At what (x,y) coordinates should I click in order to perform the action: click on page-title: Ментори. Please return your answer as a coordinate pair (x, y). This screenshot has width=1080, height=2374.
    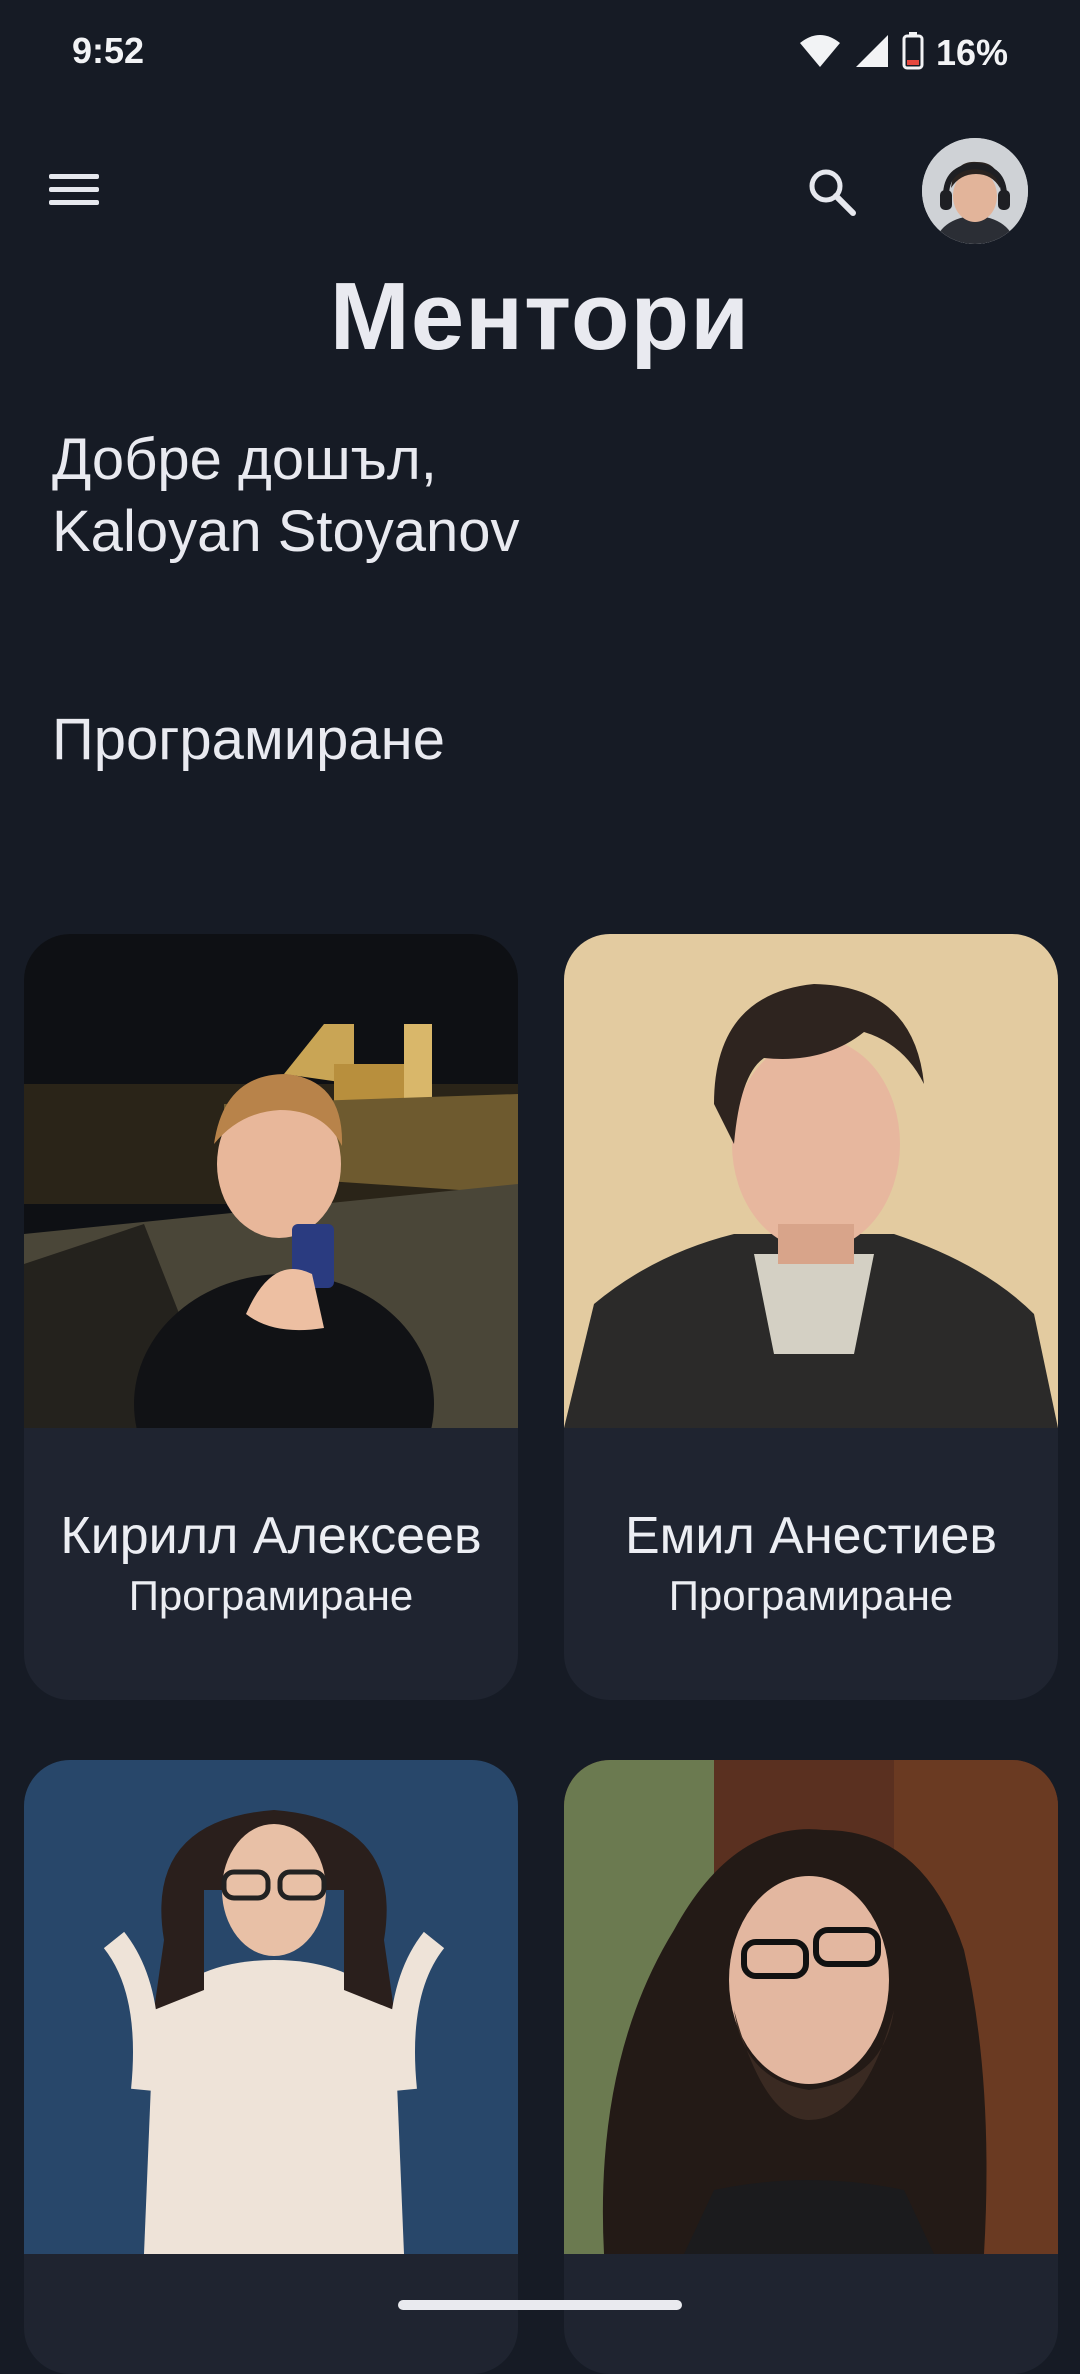
    Looking at the image, I should click on (540, 316).